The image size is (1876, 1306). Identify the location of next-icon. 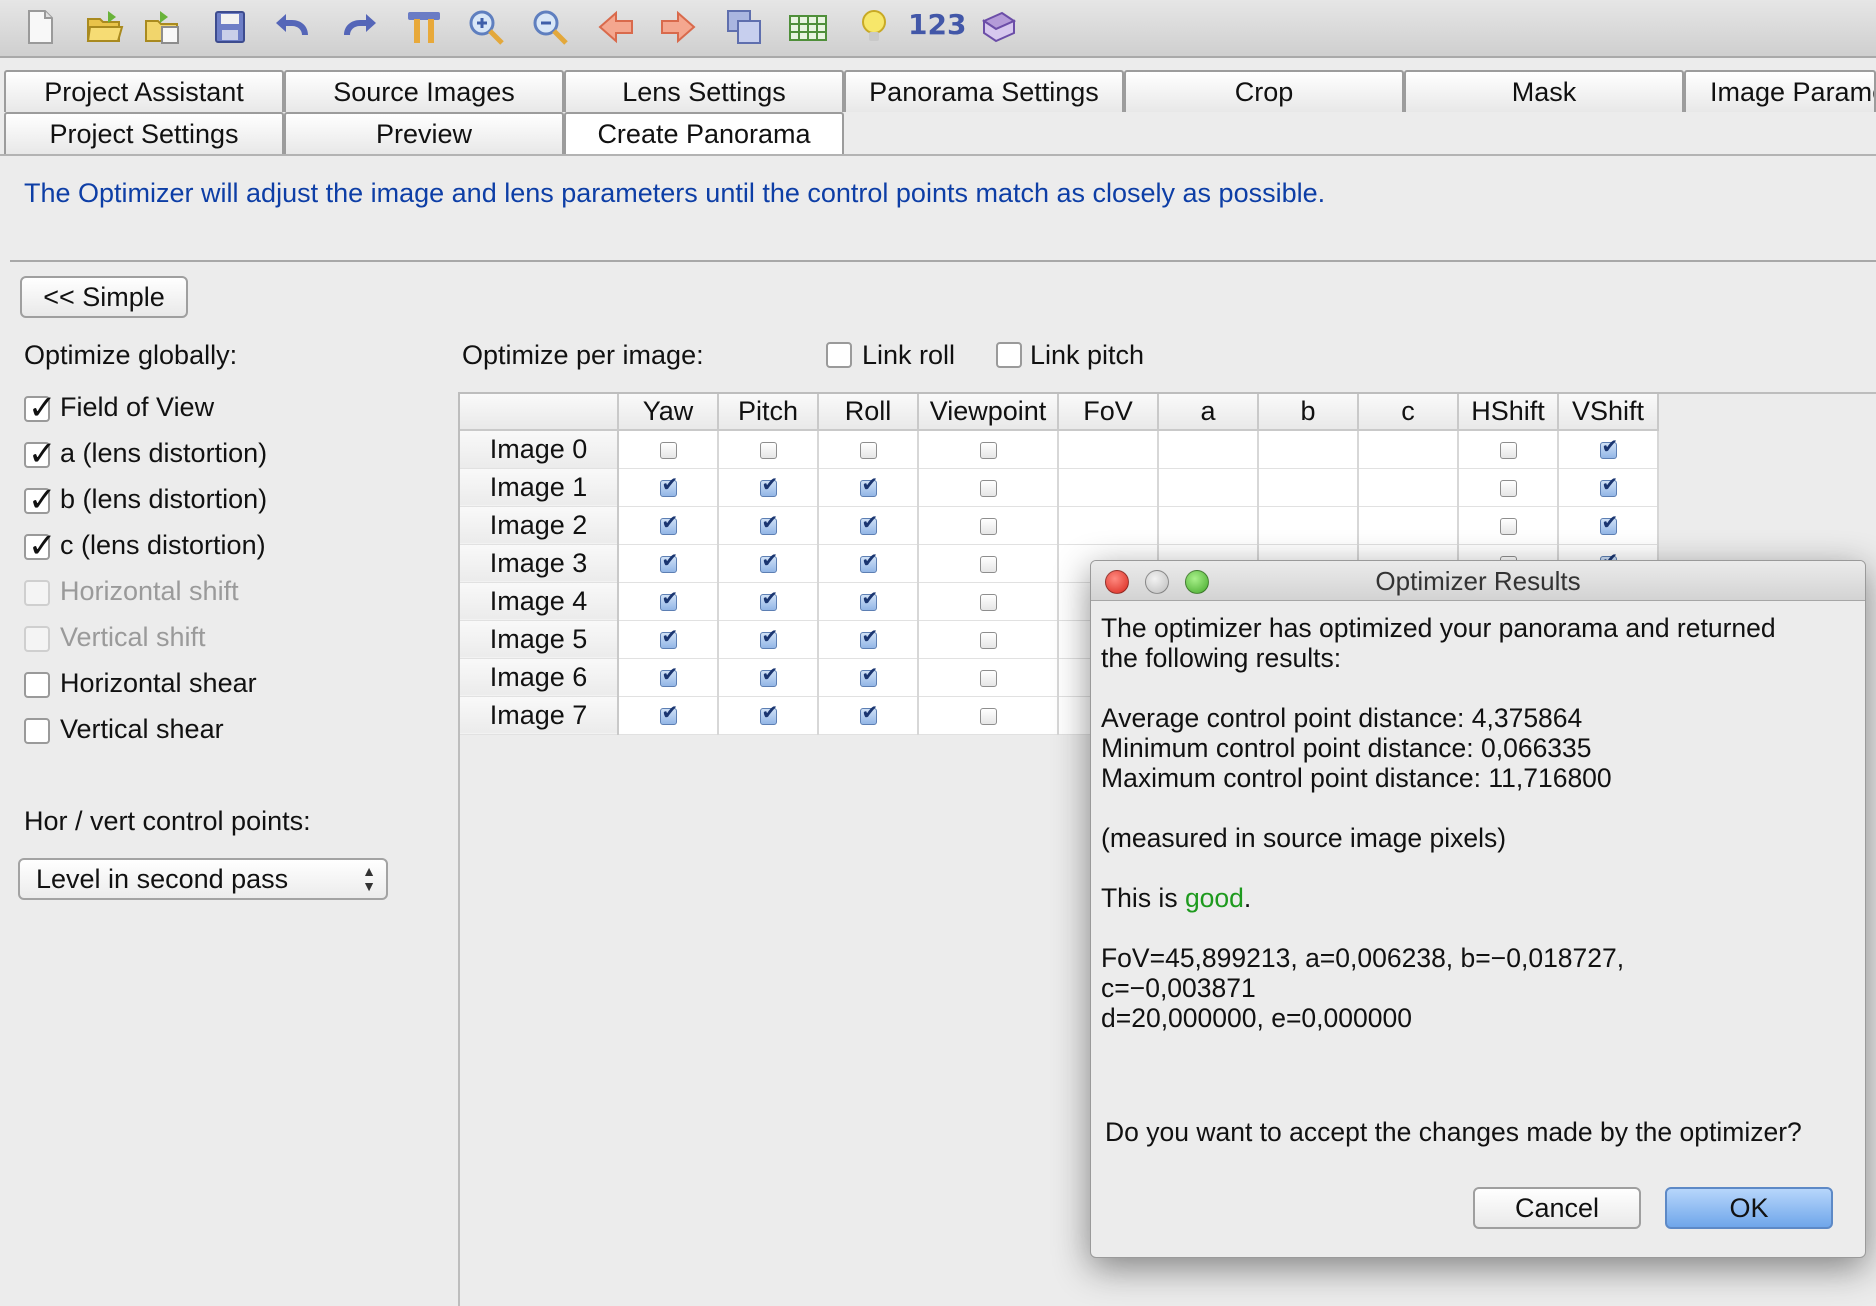
(678, 27).